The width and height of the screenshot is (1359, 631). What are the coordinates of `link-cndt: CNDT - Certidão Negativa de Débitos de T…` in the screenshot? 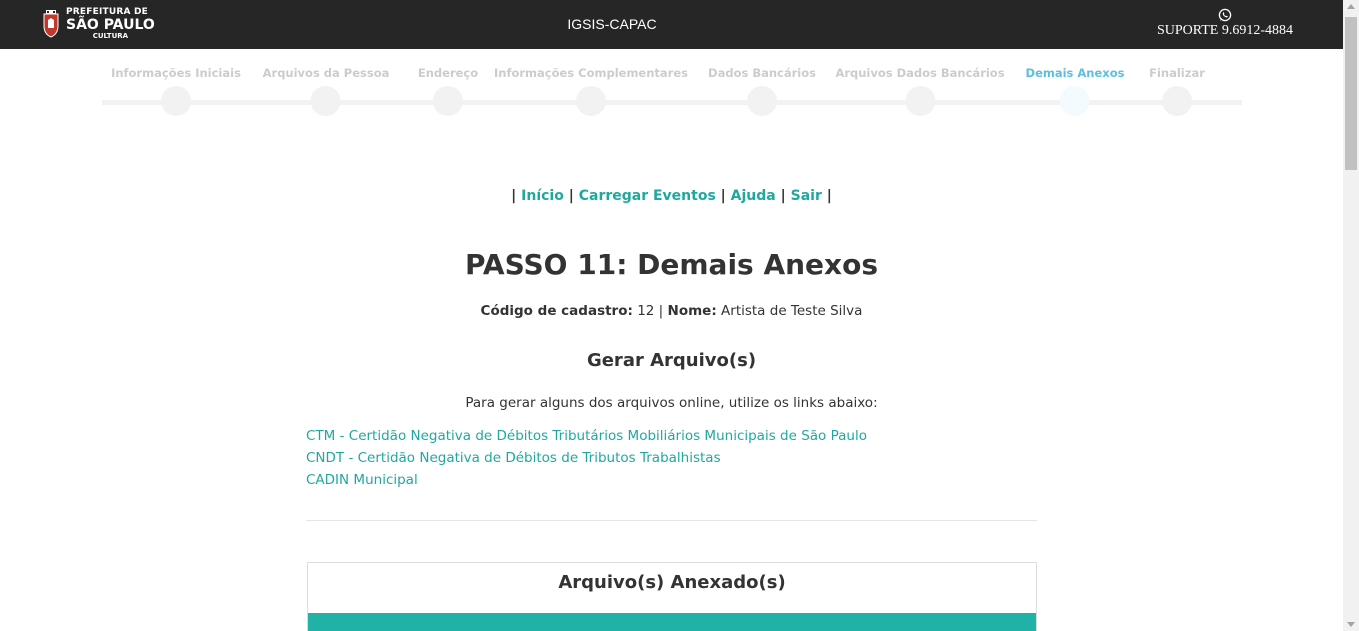 It's located at (586, 458).